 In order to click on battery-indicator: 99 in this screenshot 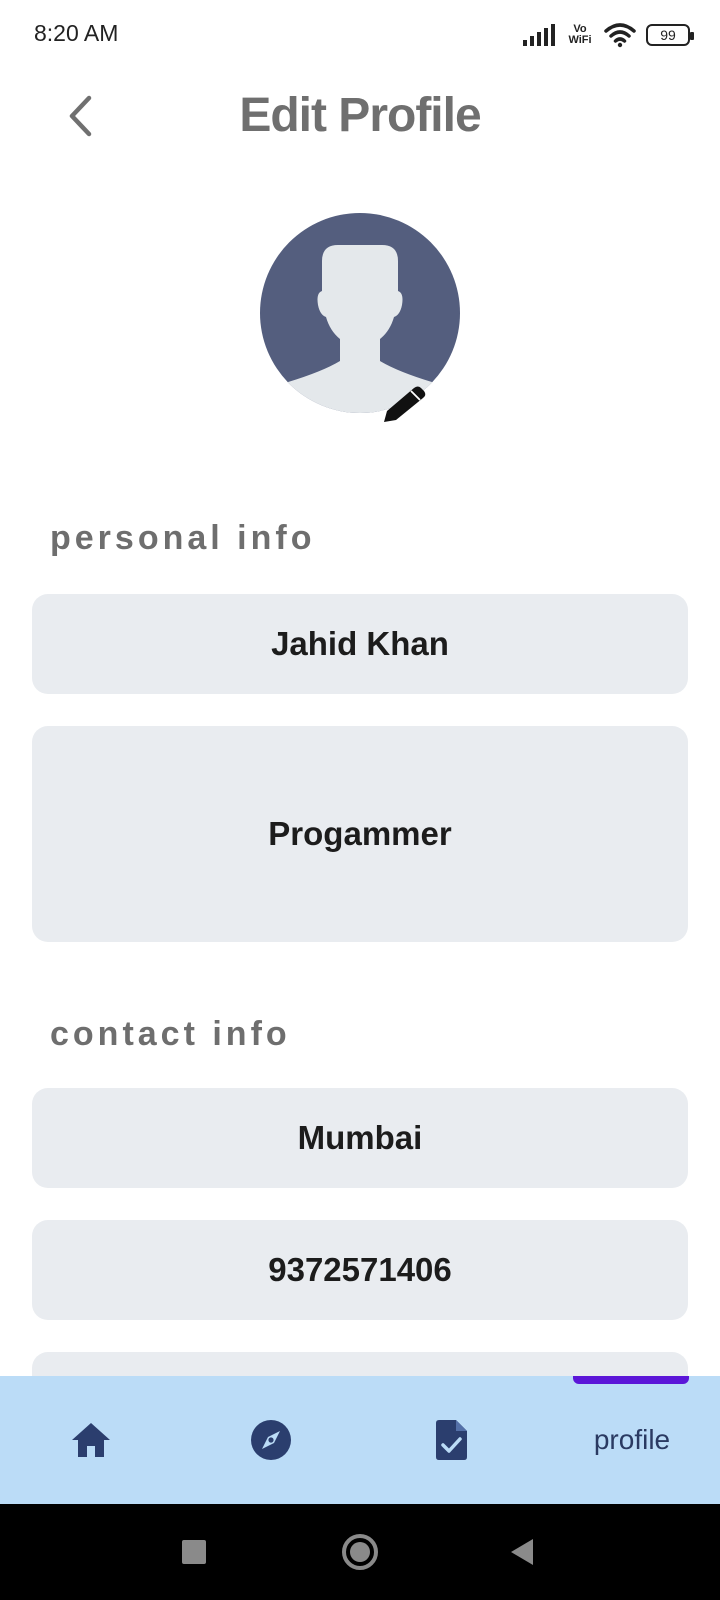, I will do `click(670, 35)`.